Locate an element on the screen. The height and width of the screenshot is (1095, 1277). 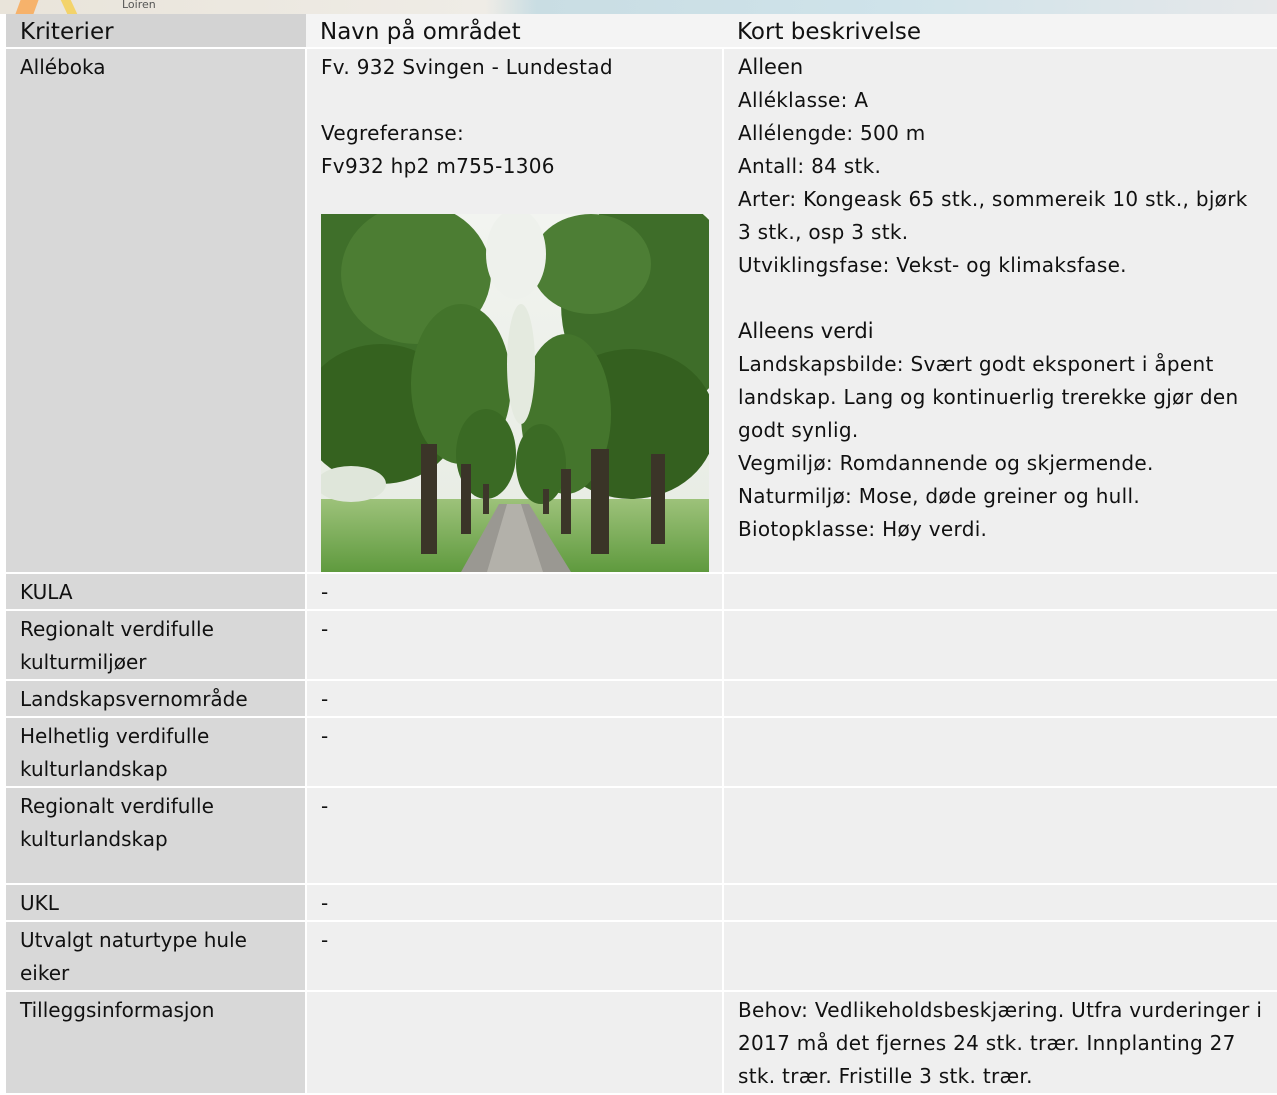
background-map-strip: Loiren is located at coordinates (638, 7).